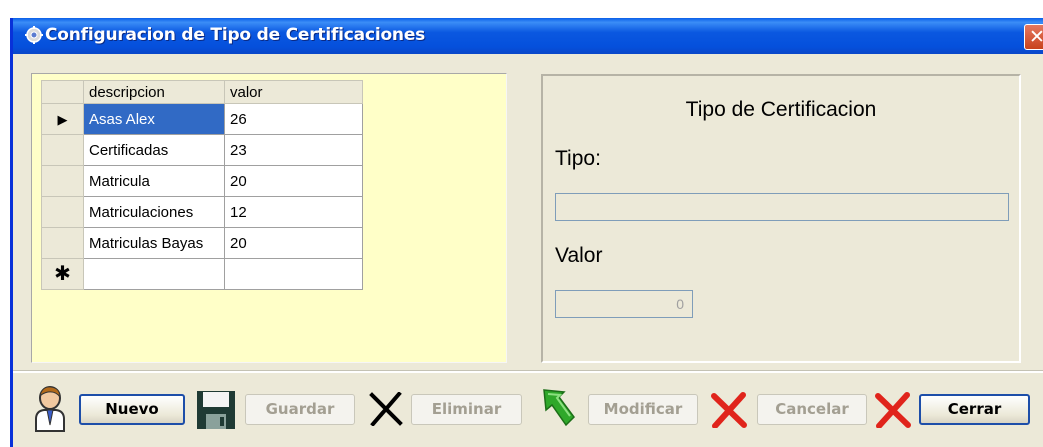 This screenshot has height=447, width=1043. Describe the element at coordinates (154, 92) in the screenshot. I see `column-header-descripcion: descripcion` at that location.